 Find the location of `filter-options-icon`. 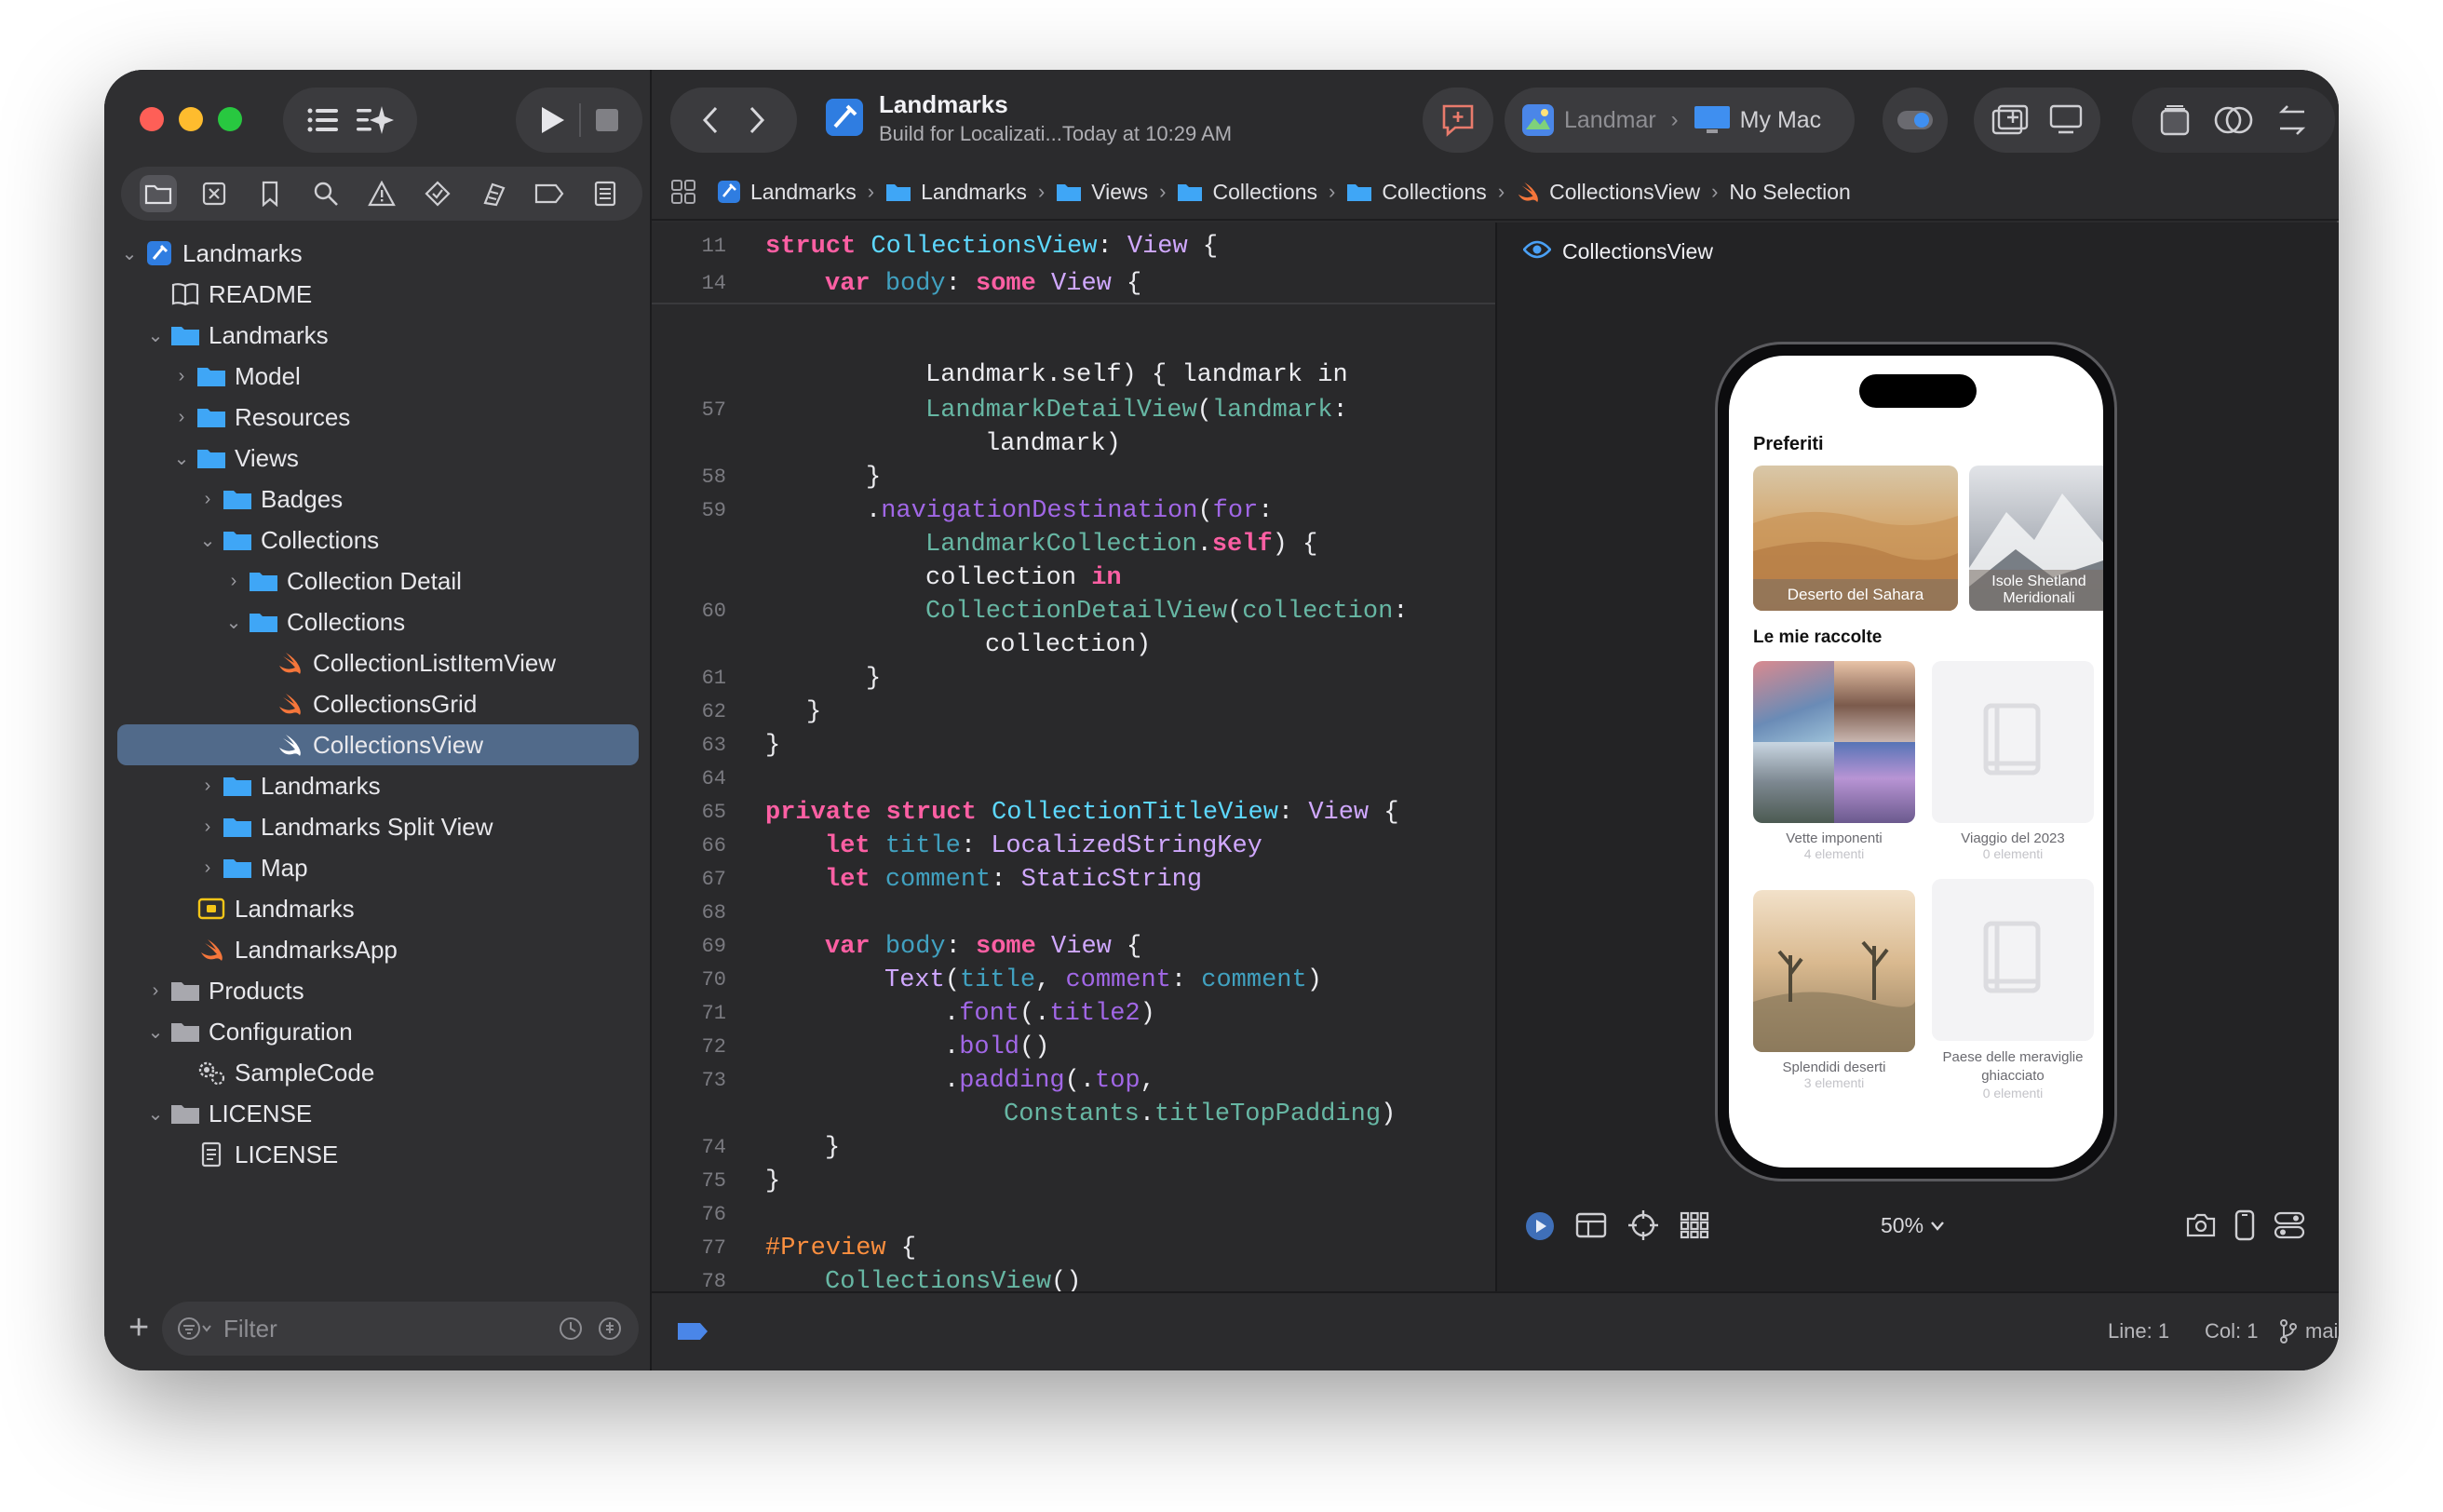

filter-options-icon is located at coordinates (196, 1329).